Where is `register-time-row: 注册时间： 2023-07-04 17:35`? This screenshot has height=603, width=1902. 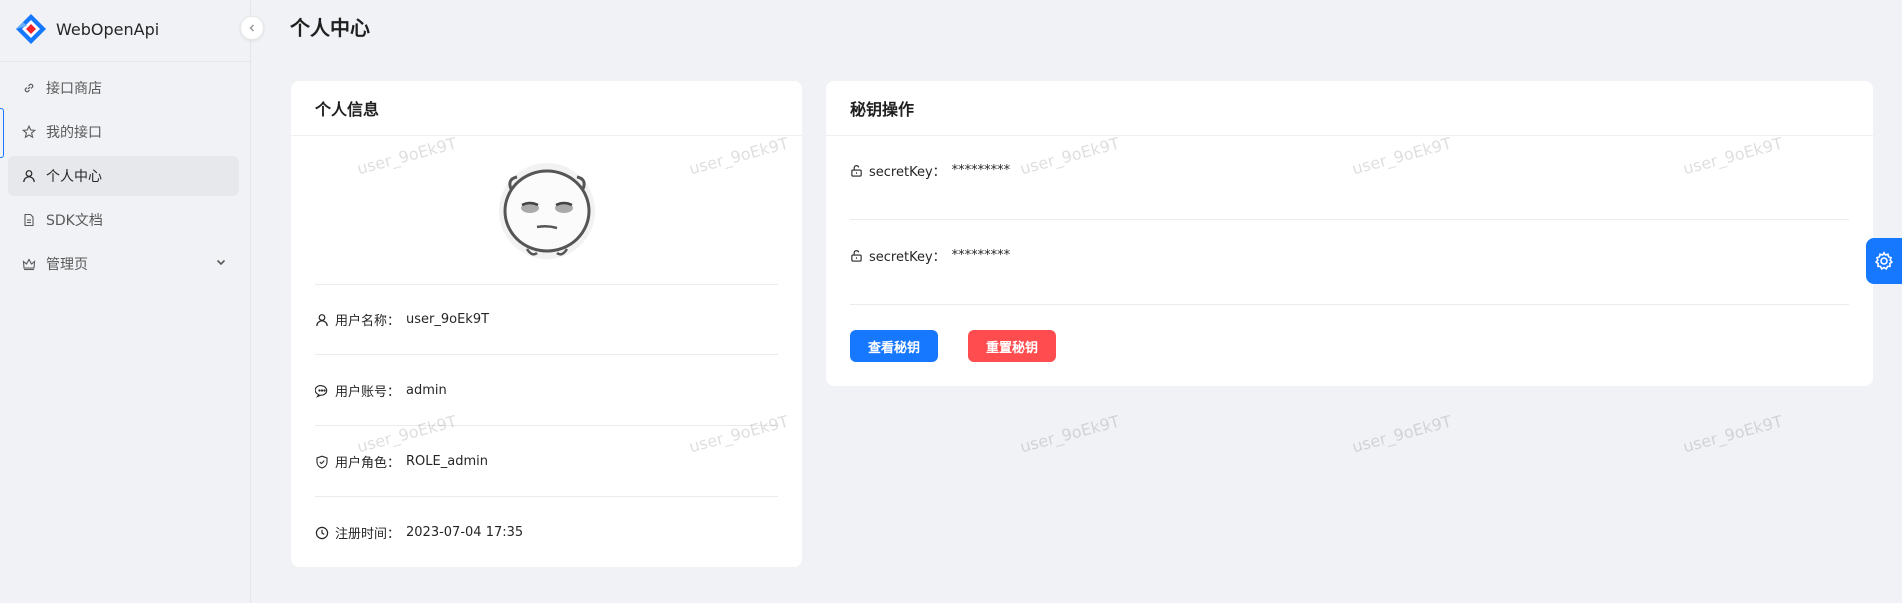 register-time-row: 注册时间： 2023-07-04 17:35 is located at coordinates (419, 532).